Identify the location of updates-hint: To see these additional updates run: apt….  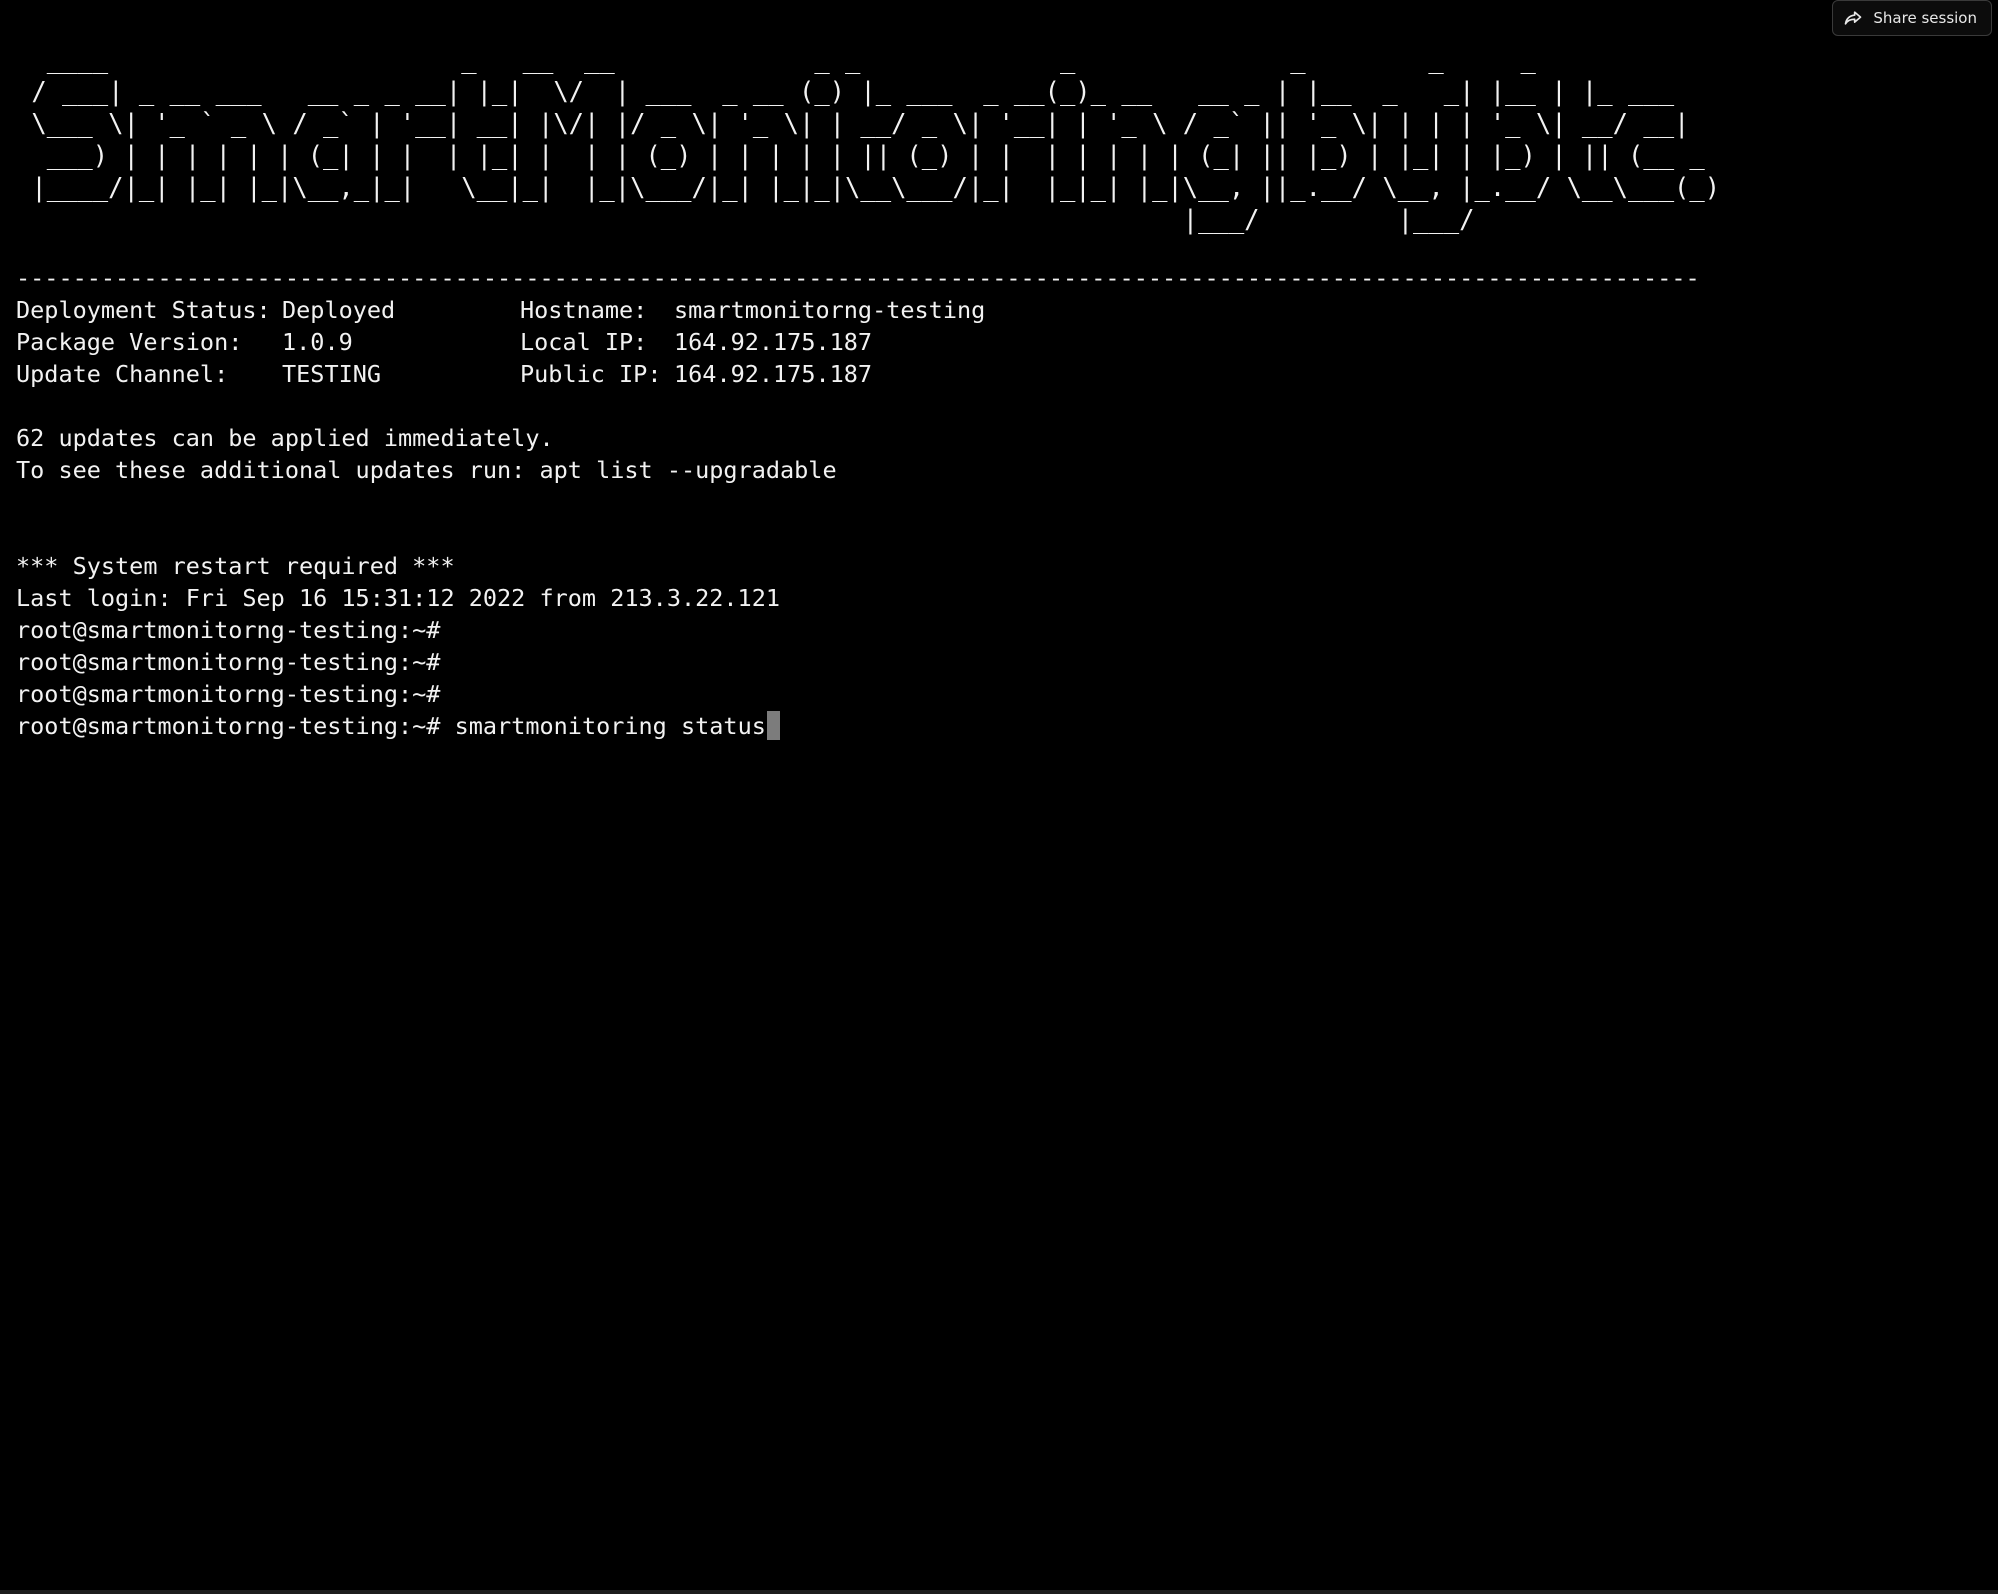
(426, 470).